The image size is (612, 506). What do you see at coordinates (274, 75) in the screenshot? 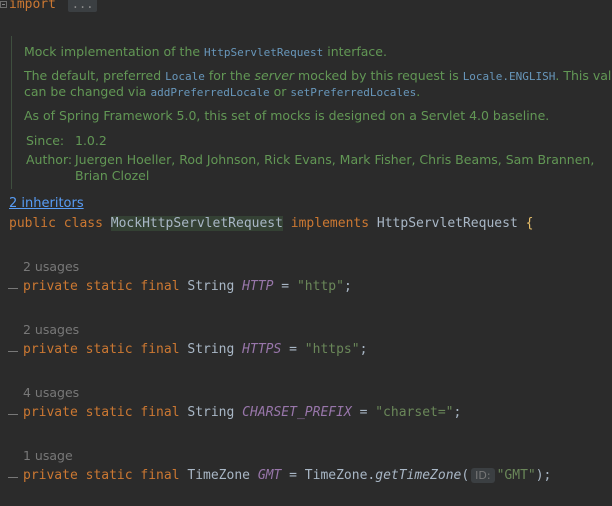
I see `emphasis-server: server` at bounding box center [274, 75].